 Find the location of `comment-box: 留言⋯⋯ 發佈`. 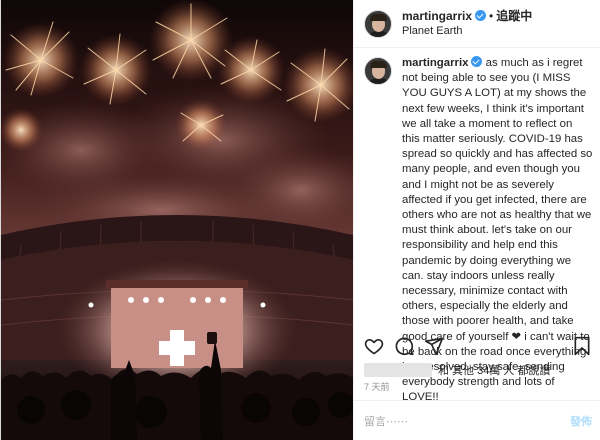

comment-box: 留言⋯⋯ 發佈 is located at coordinates (477, 420).